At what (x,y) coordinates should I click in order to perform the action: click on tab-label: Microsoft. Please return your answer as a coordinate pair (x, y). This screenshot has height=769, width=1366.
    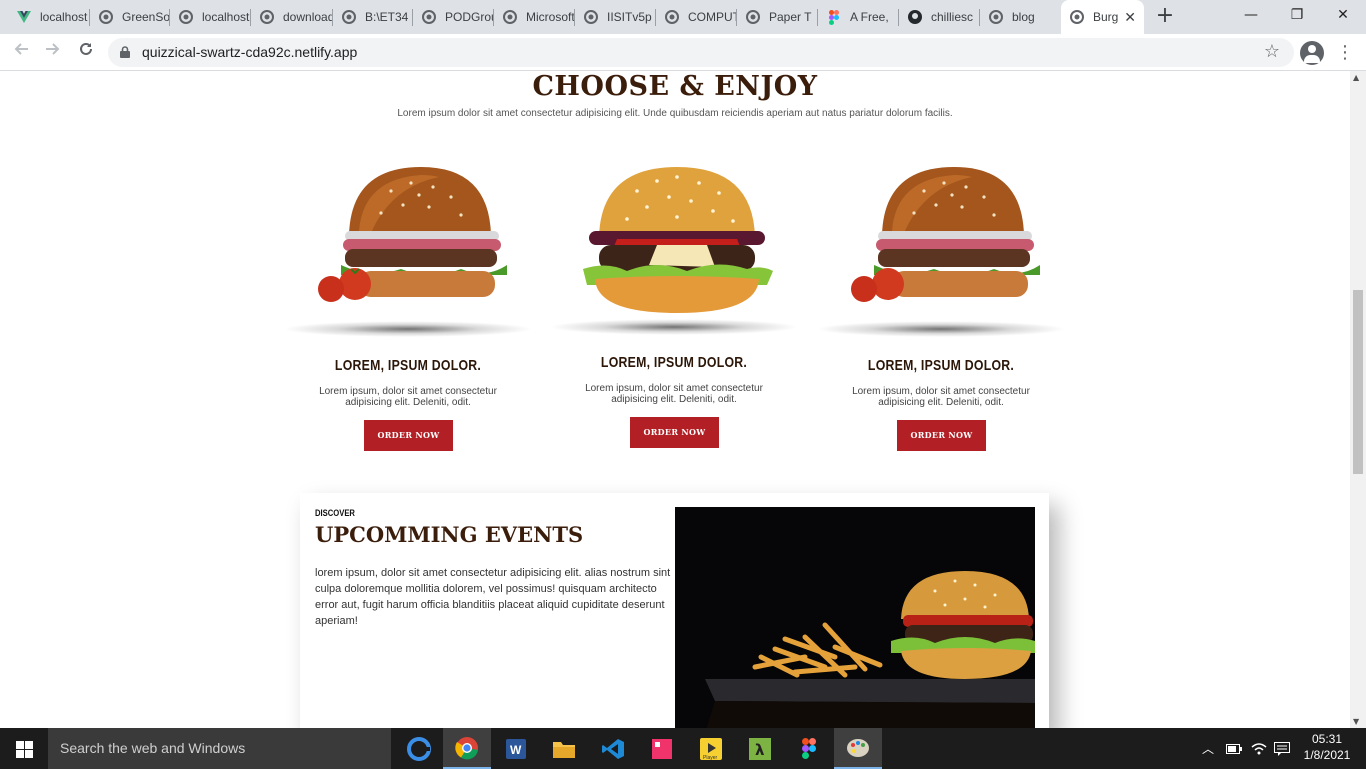
    Looking at the image, I should click on (550, 17).